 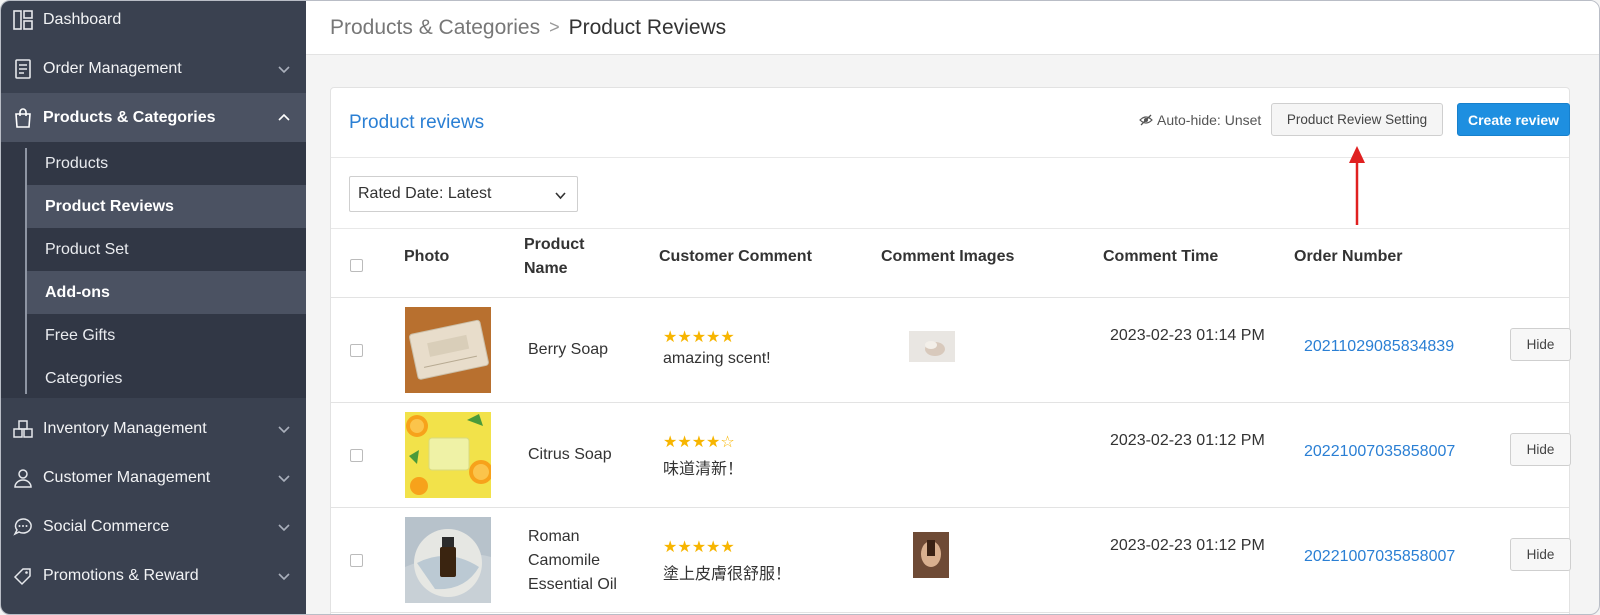 What do you see at coordinates (425, 193) in the screenshot?
I see `sort-select-value: Rated Date: Latest` at bounding box center [425, 193].